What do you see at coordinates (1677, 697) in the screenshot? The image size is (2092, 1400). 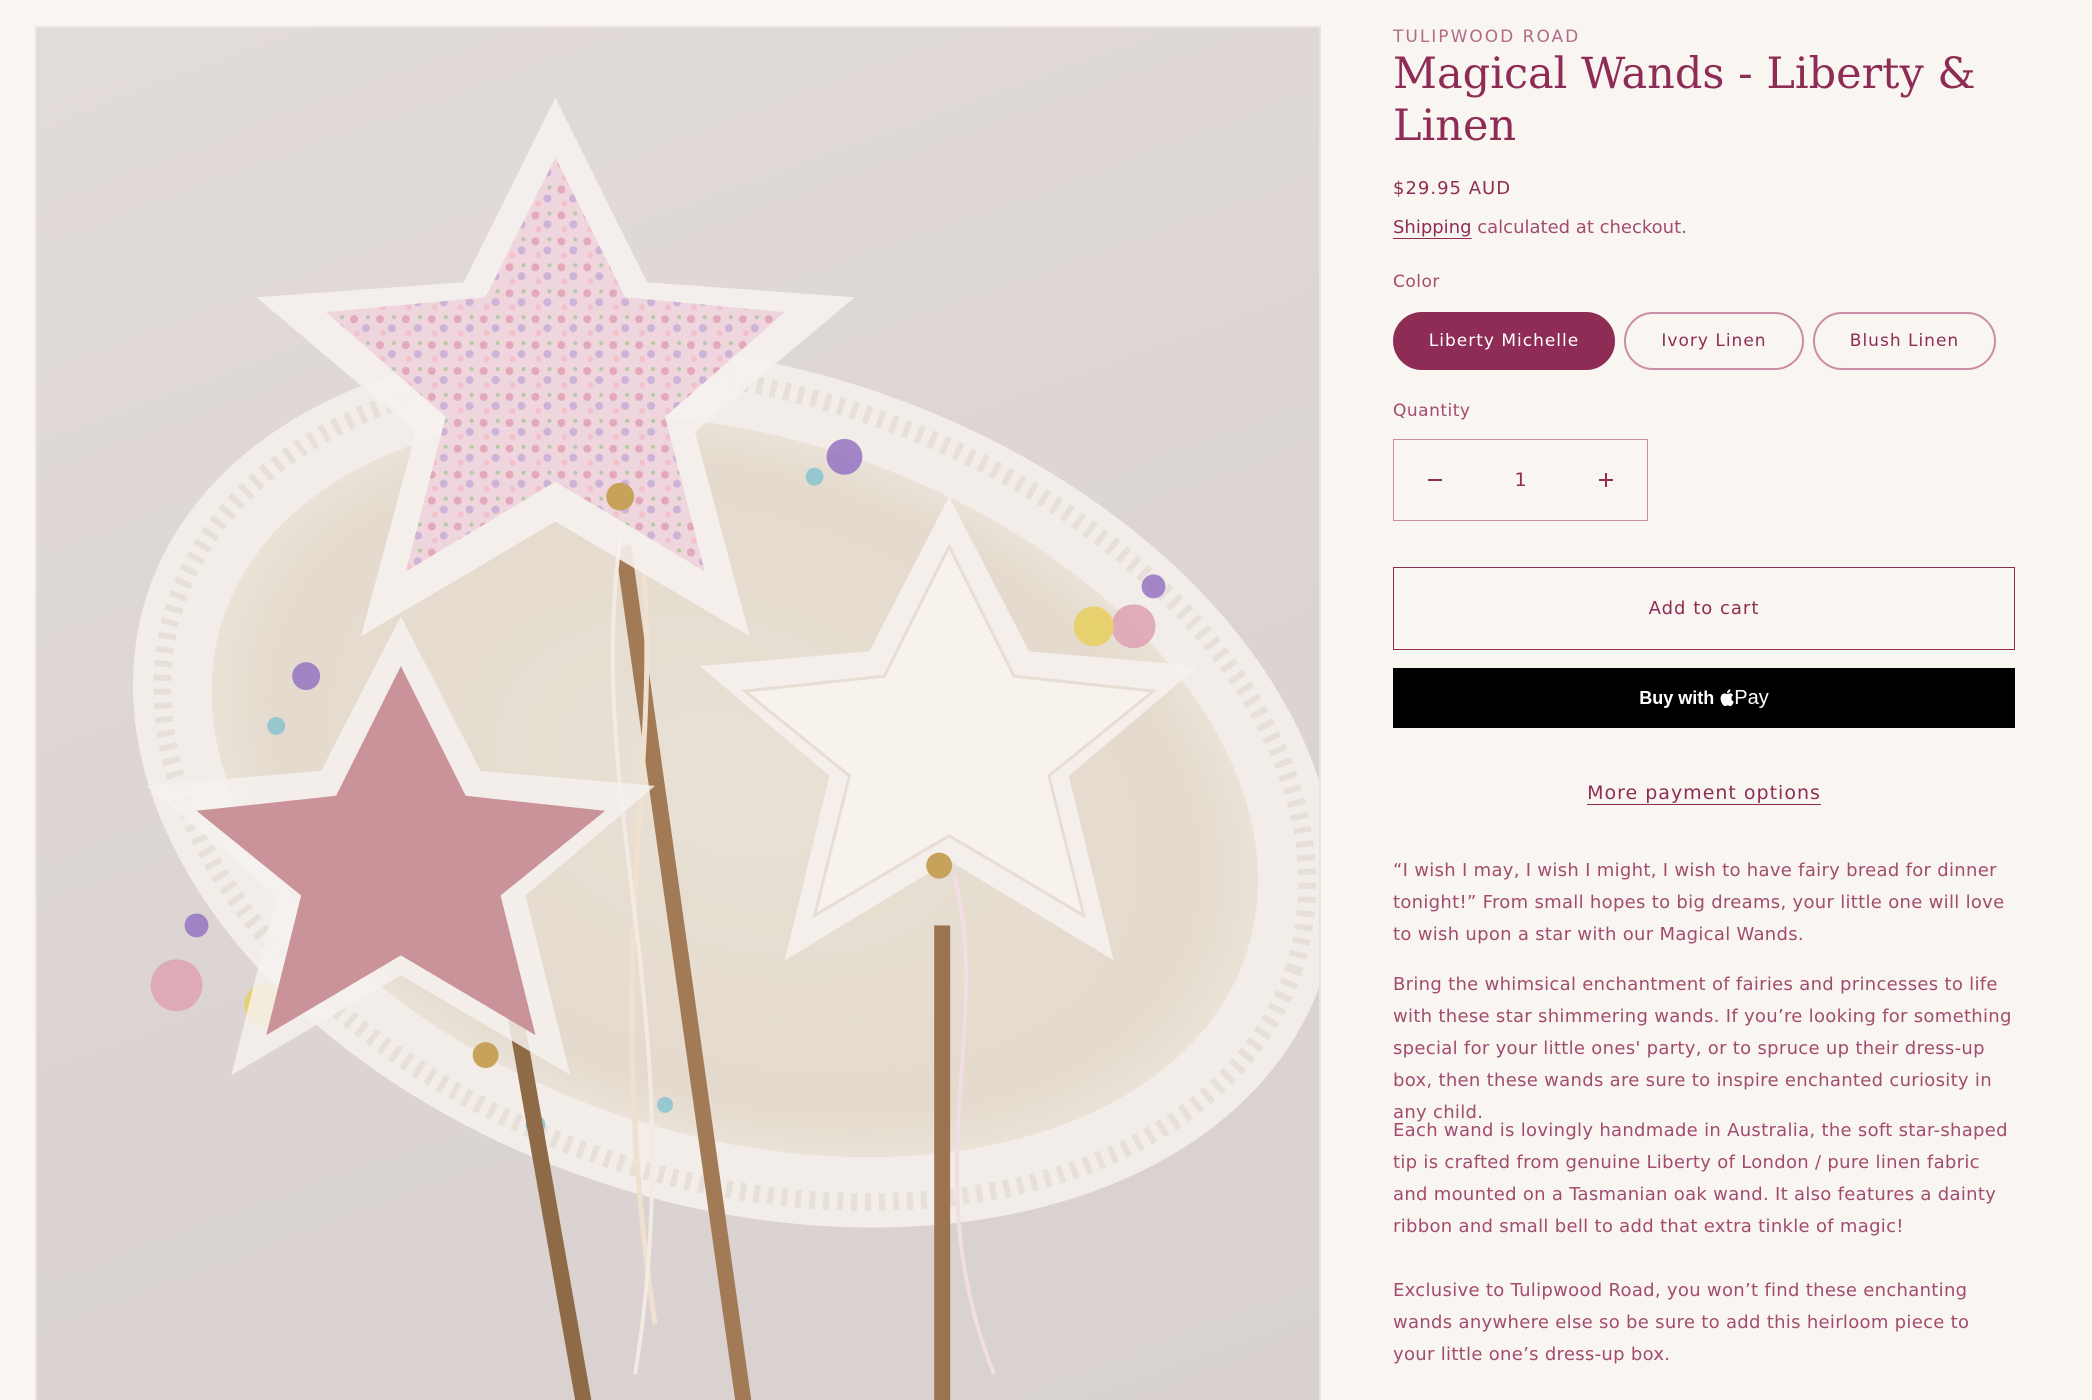 I see `buy-with-label: Buy with` at bounding box center [1677, 697].